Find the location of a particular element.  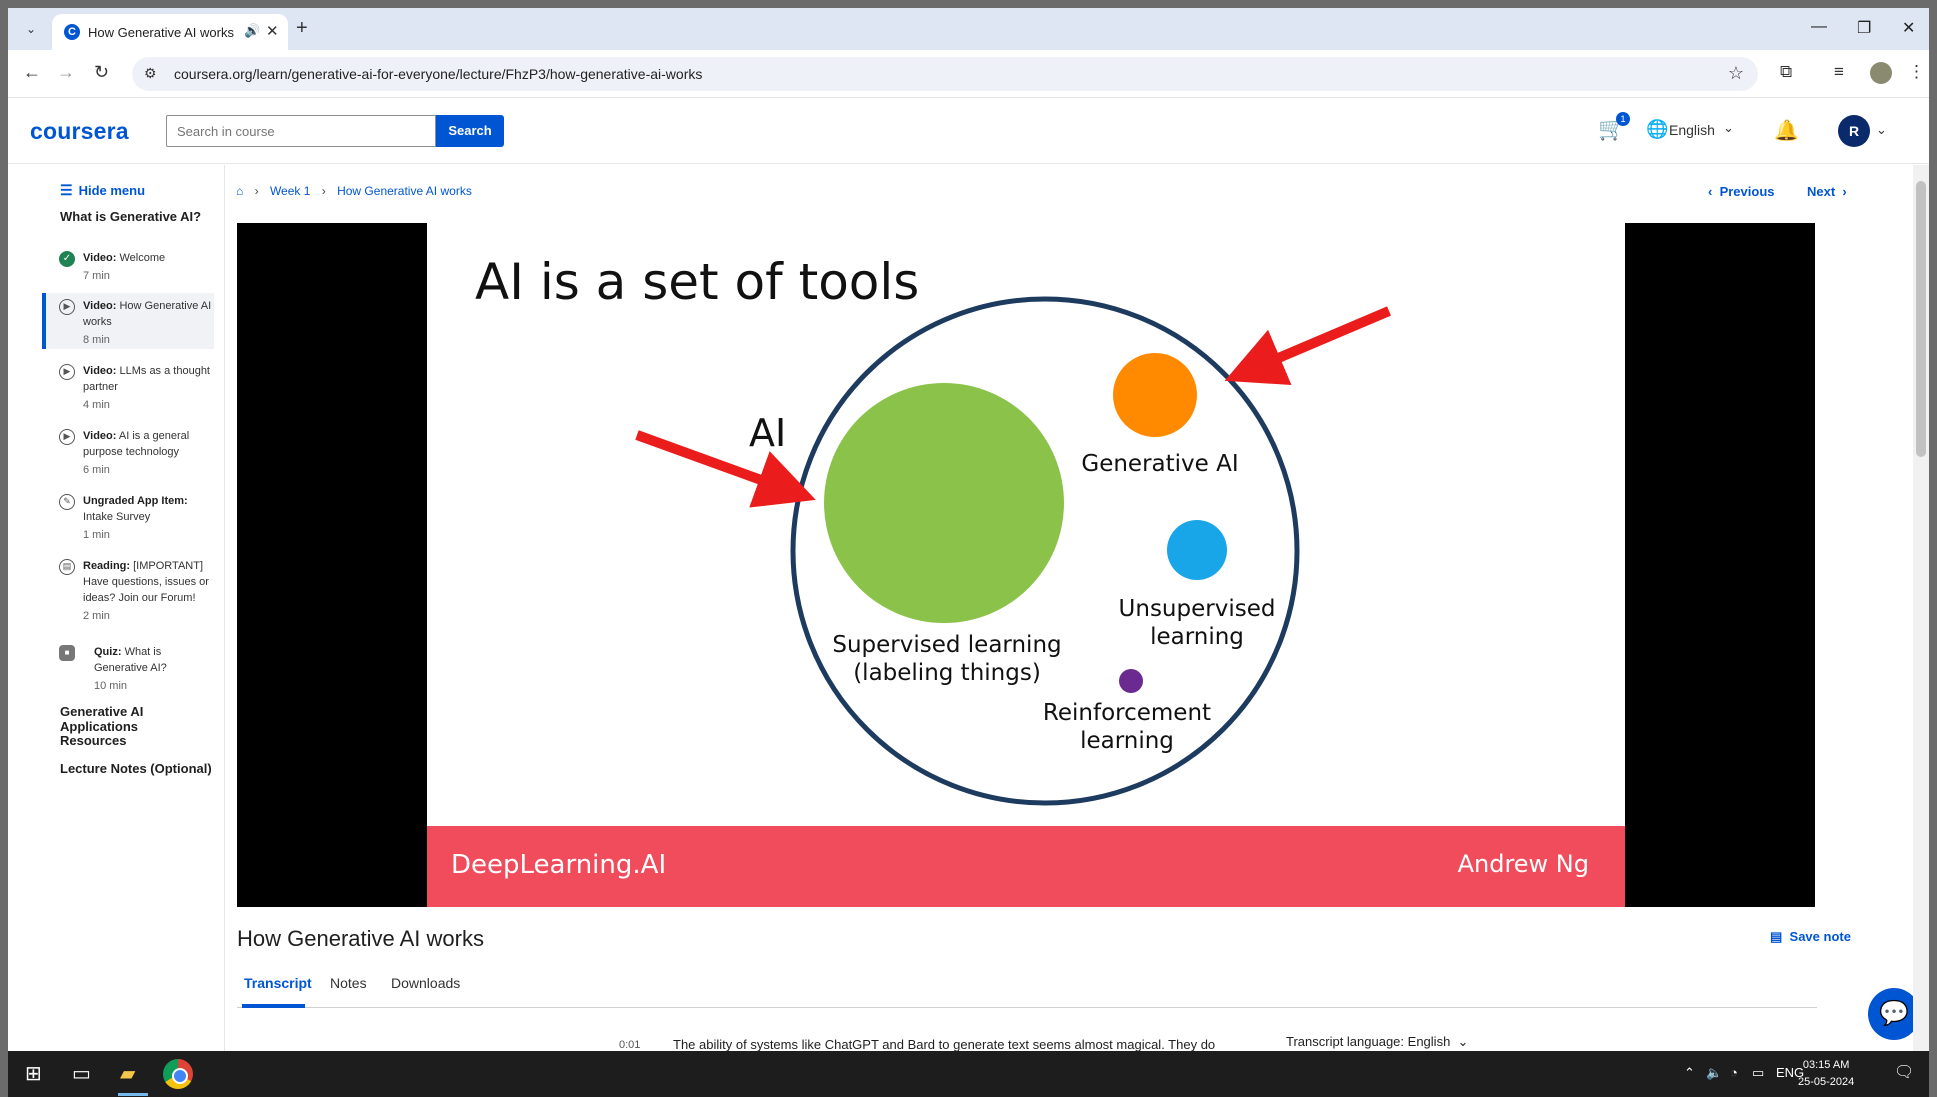

sidebar-module-applications: Generative AI Applications is located at coordinates (142, 719).